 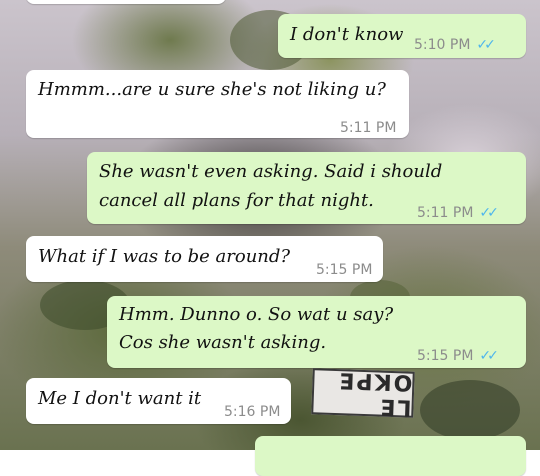 I want to click on message-meta: 5:11 PM ✓✓, so click(x=458, y=213).